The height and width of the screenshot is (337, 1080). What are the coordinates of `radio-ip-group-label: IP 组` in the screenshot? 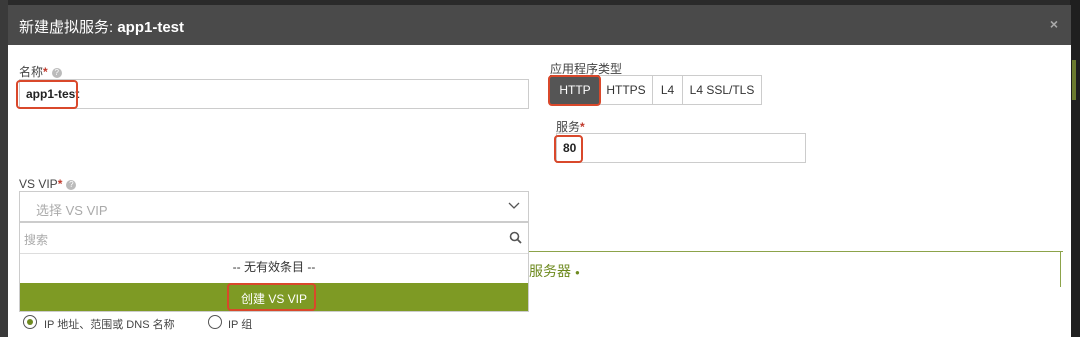 It's located at (240, 325).